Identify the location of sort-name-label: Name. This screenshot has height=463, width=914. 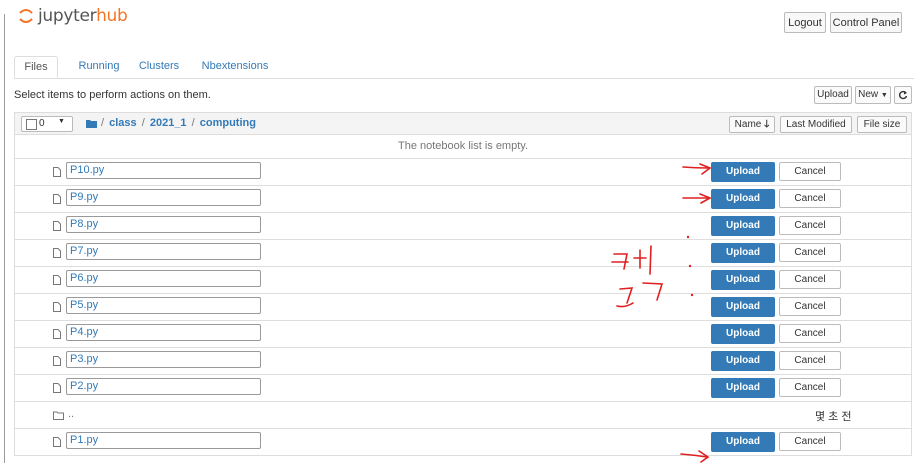
(748, 124).